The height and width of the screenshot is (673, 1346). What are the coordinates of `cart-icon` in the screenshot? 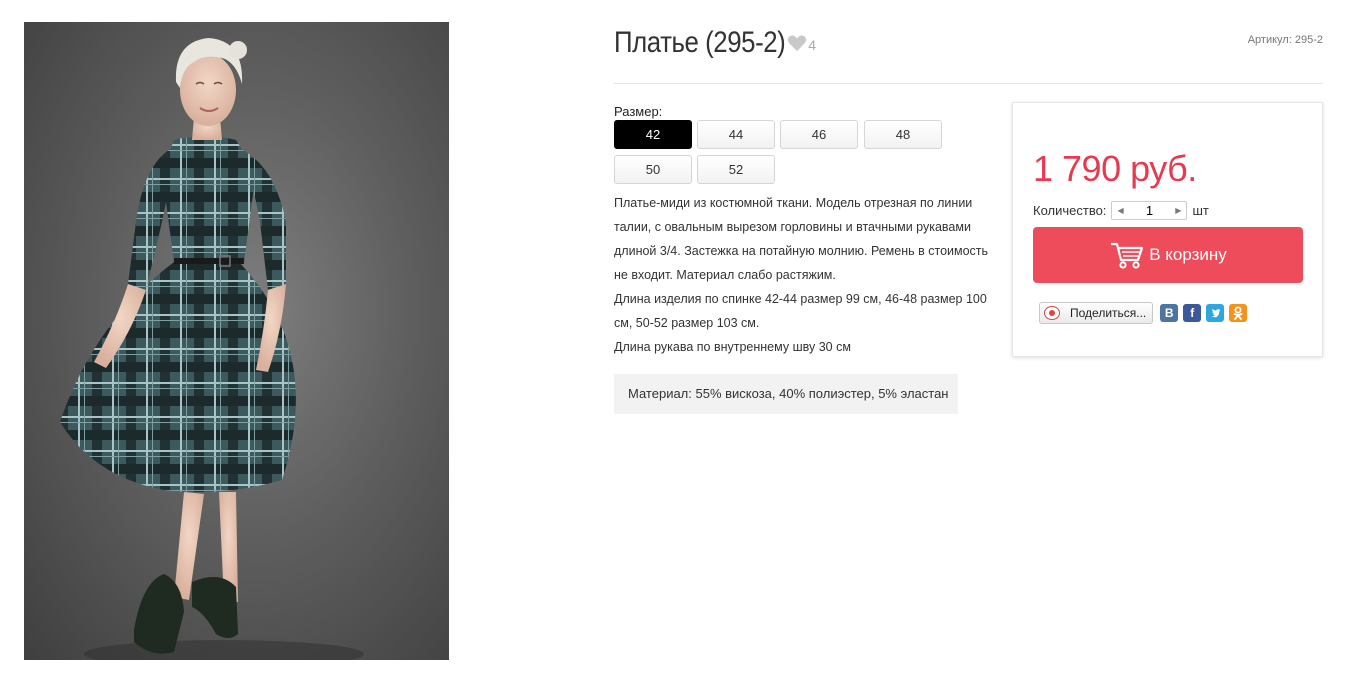 It's located at (1127, 255).